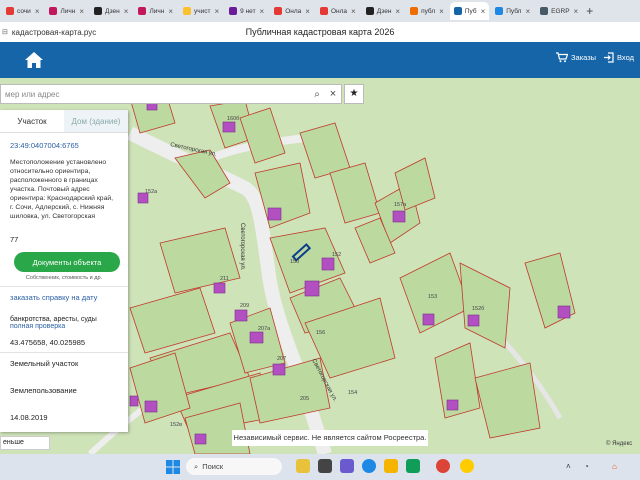 This screenshot has width=640, height=480. I want to click on new-tab-button: +, so click(589, 11).